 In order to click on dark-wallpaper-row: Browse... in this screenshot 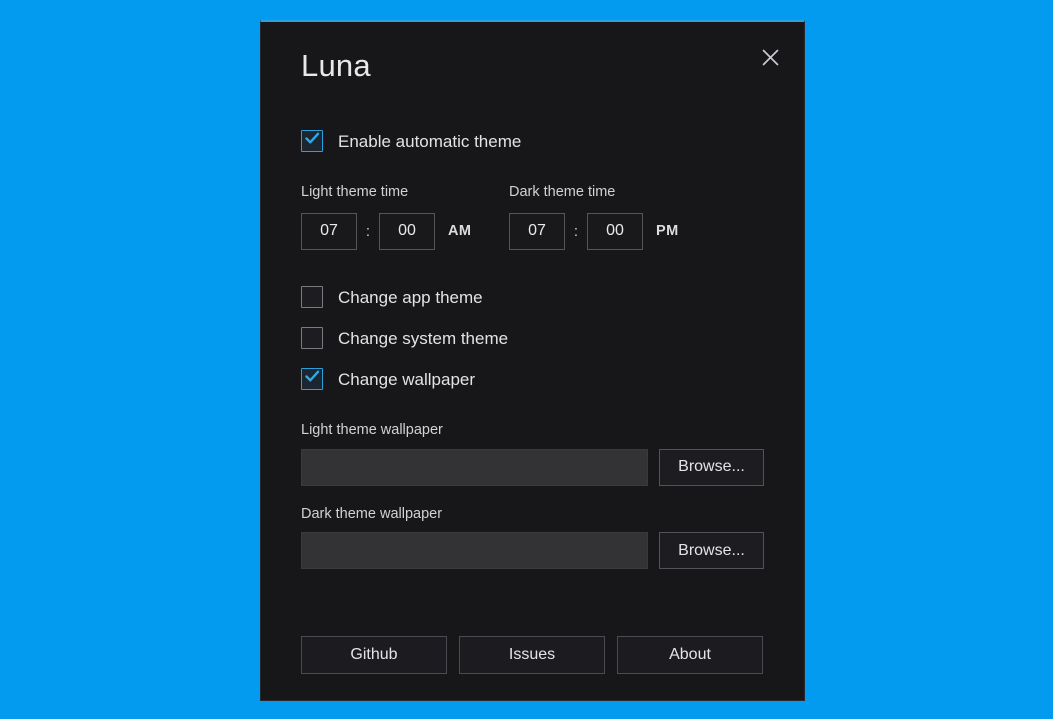, I will do `click(532, 550)`.